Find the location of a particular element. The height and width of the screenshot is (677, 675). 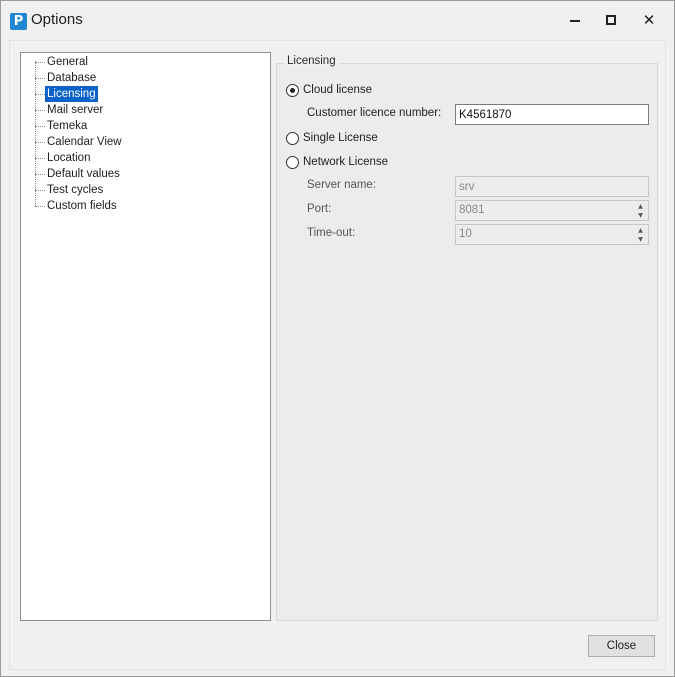

close-window-button: ✕ is located at coordinates (649, 20).